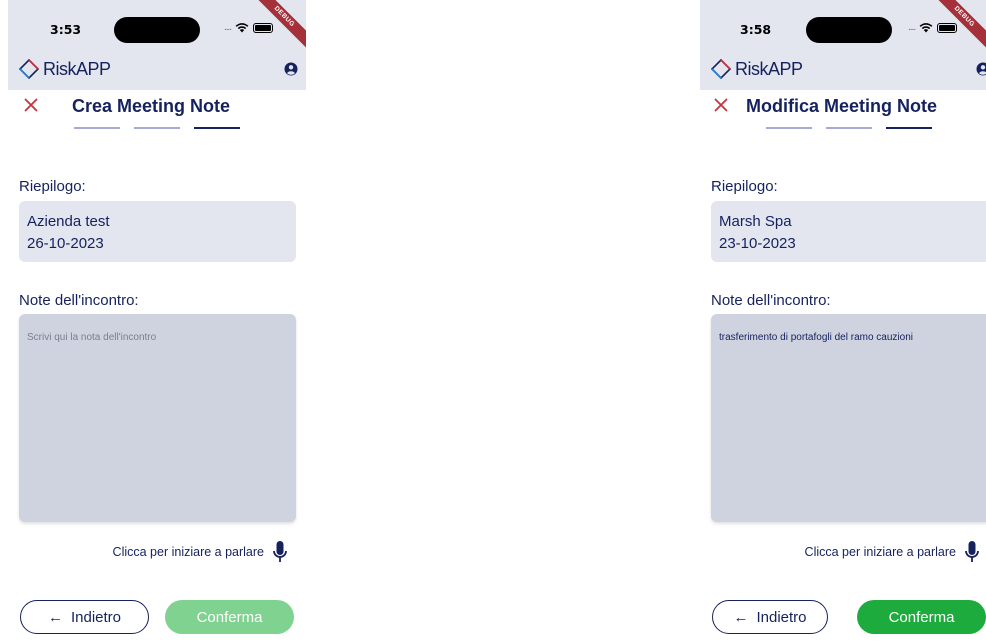 This screenshot has height=644, width=986. I want to click on notes-textarea: Scrivi qui la nota dell'incontro, so click(157, 418).